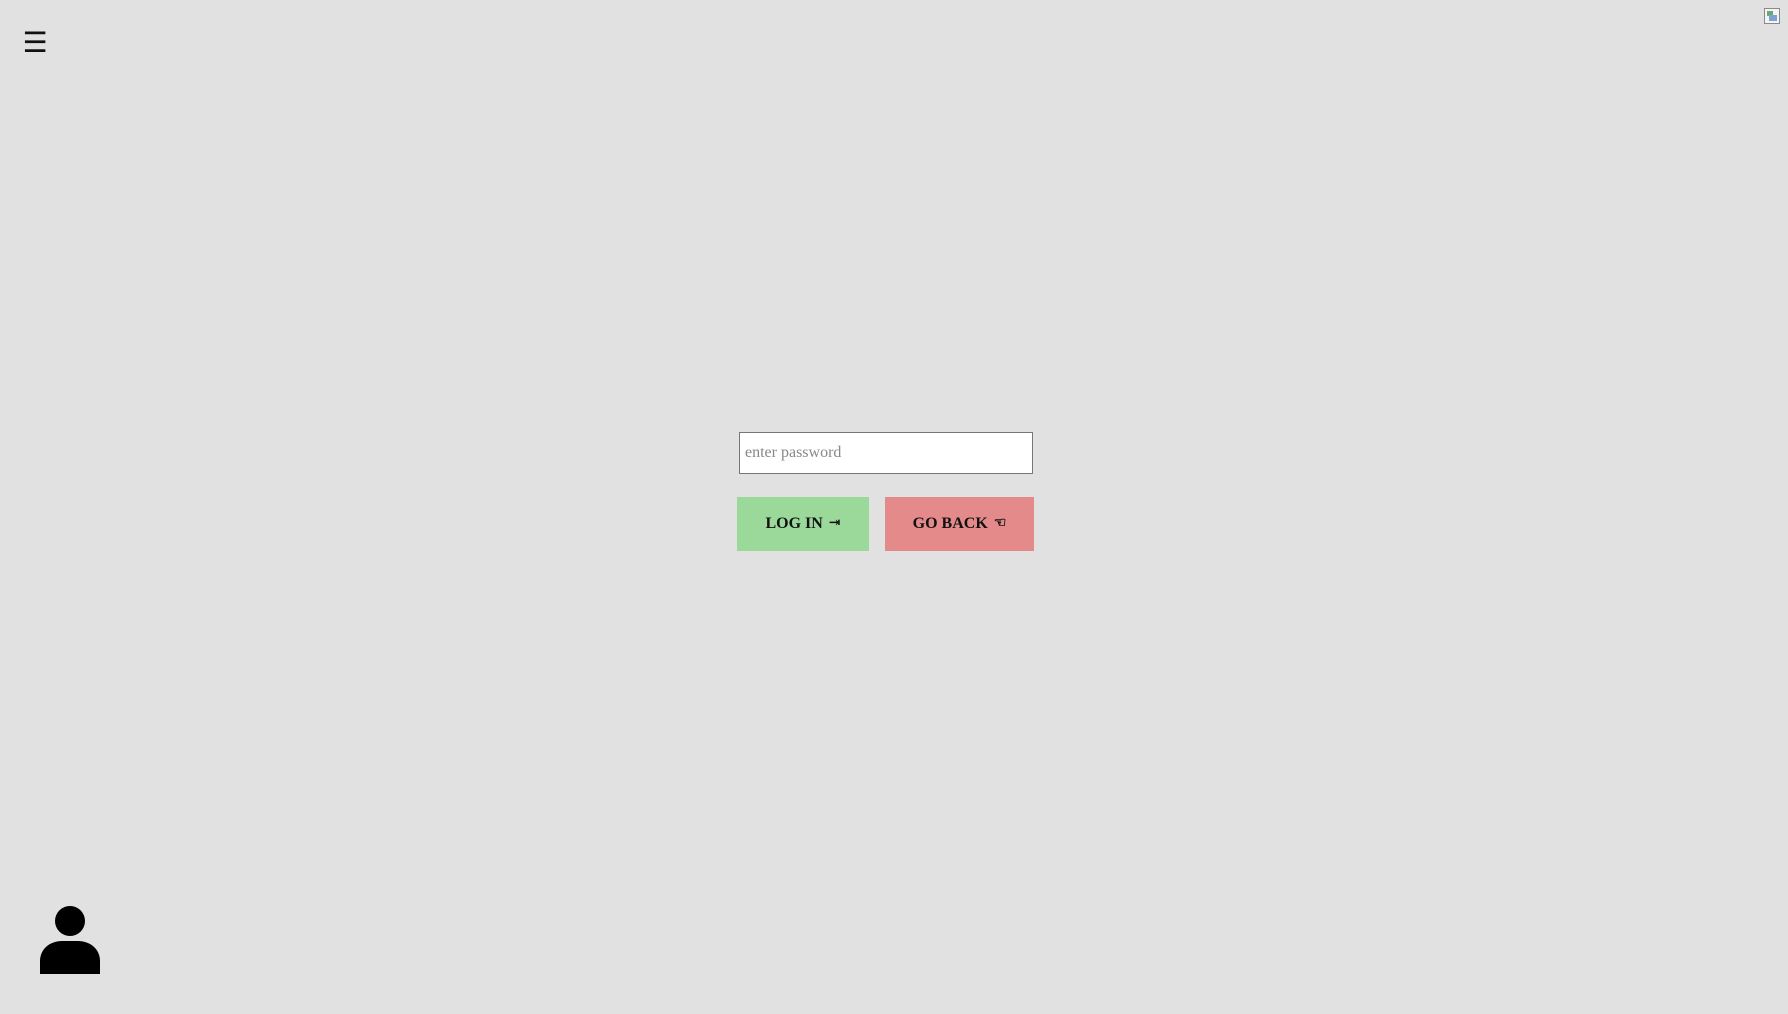 The height and width of the screenshot is (1014, 1788). What do you see at coordinates (1000, 523) in the screenshot?
I see `hand-point-left-icon: ☜` at bounding box center [1000, 523].